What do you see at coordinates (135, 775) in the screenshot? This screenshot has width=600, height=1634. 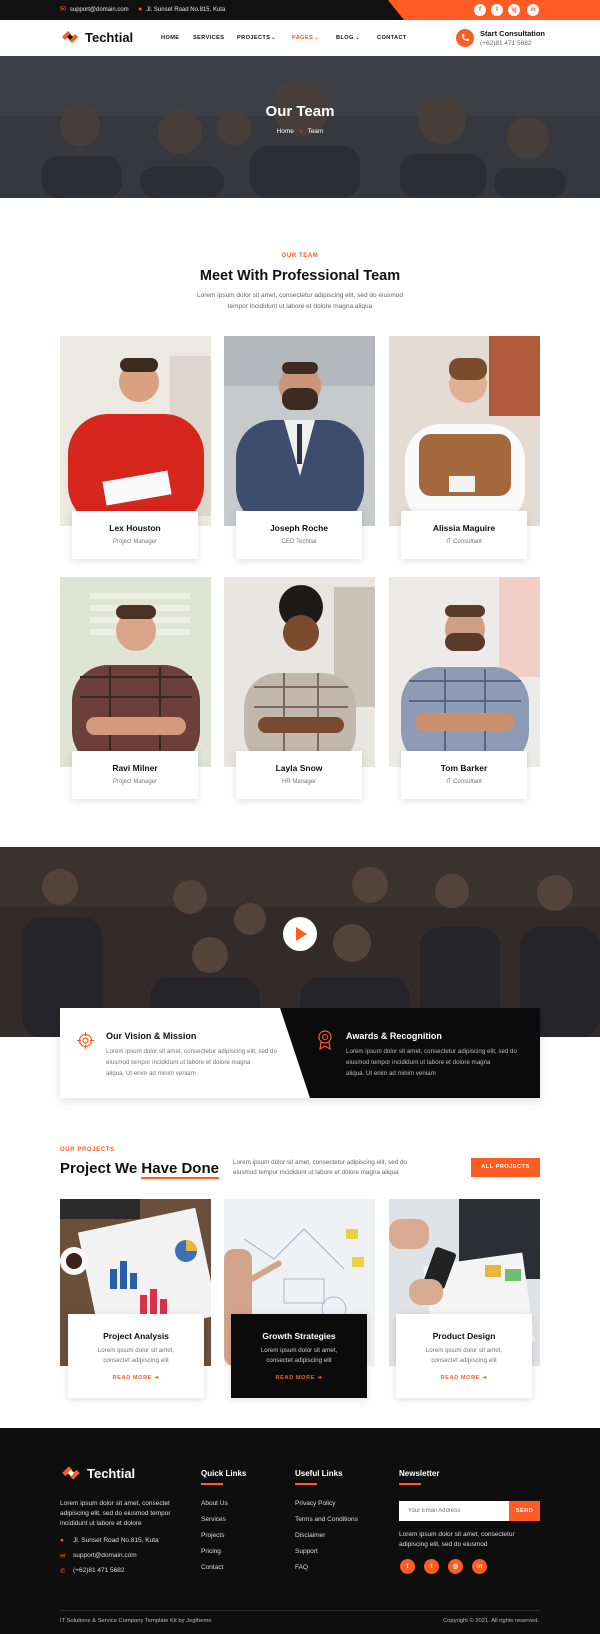 I see `member-card: Ravi Milner Project Manager` at bounding box center [135, 775].